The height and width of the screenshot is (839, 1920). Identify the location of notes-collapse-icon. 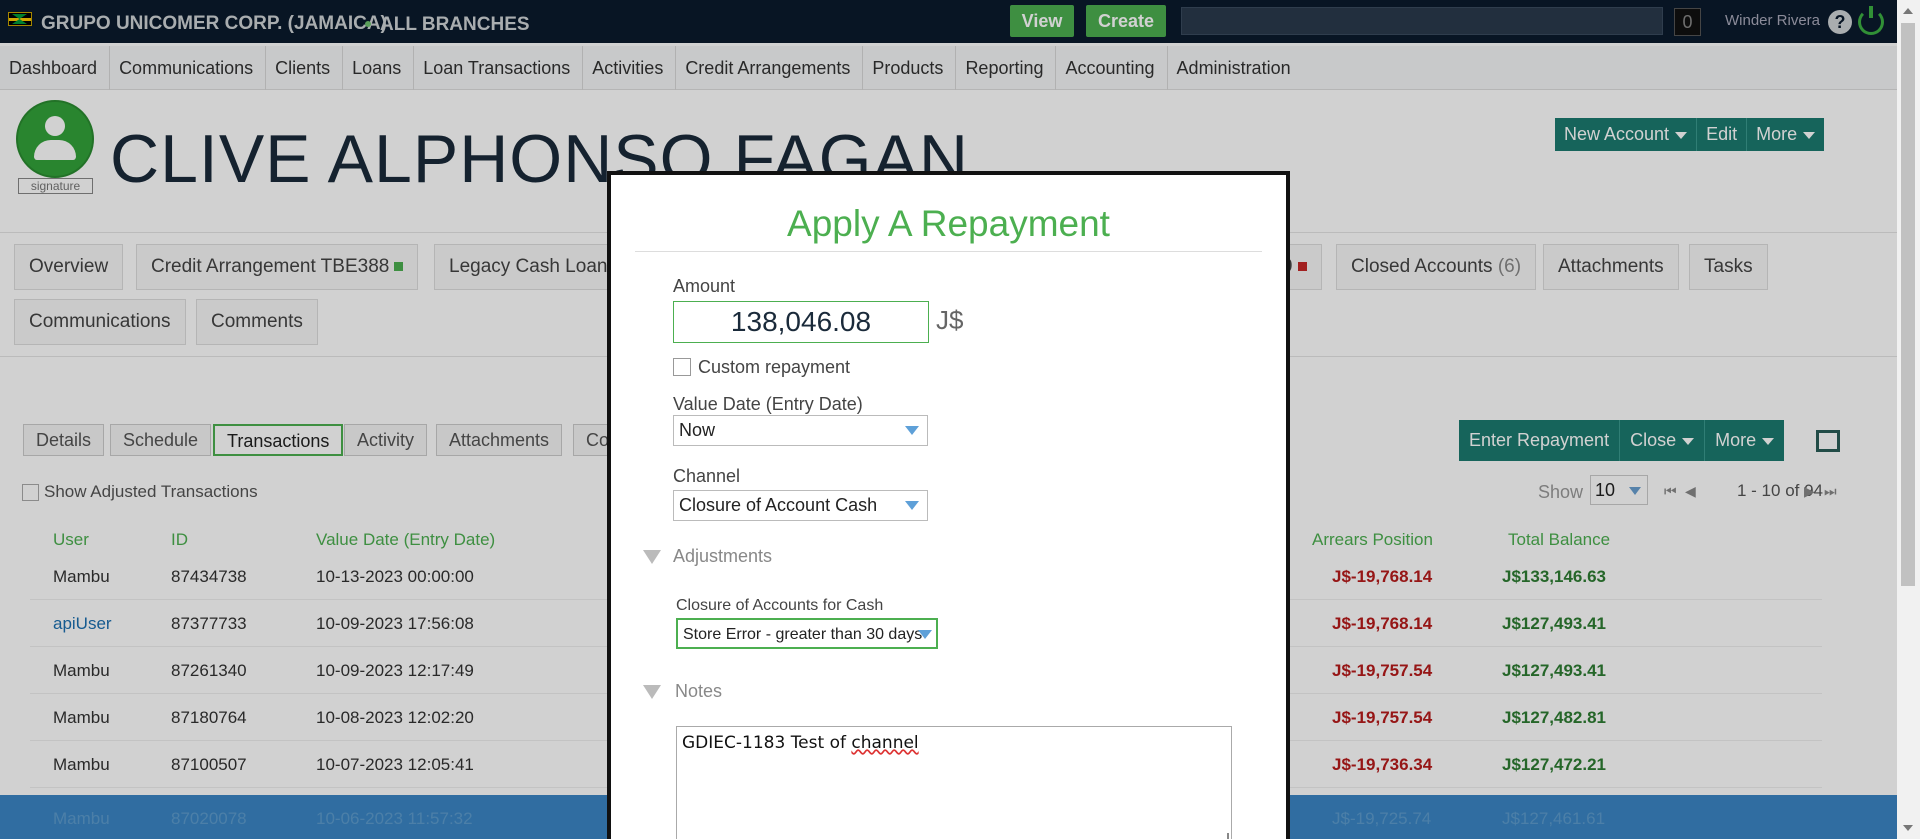
(652, 692).